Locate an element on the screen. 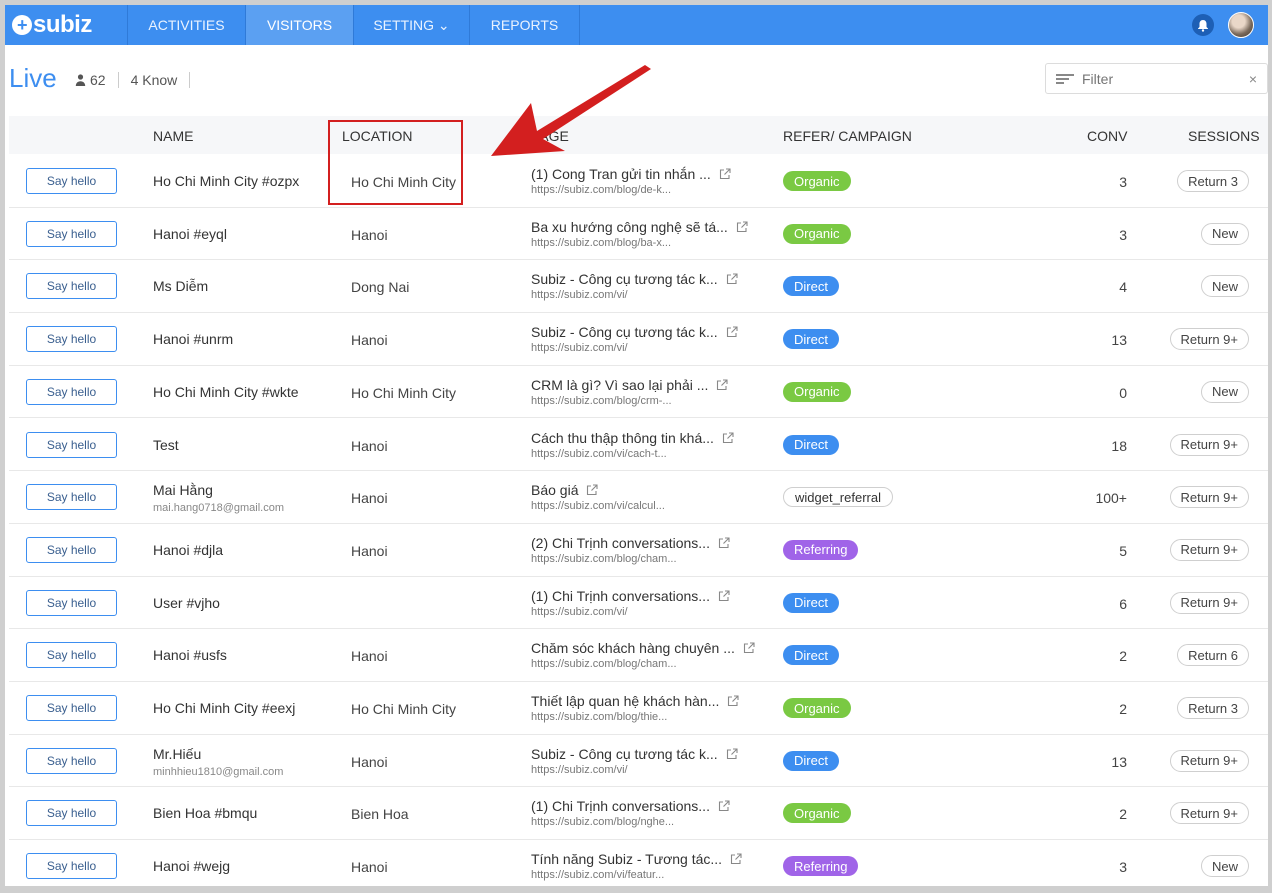 The height and width of the screenshot is (893, 1272). nav-activities: ACTIVITIES is located at coordinates (187, 25).